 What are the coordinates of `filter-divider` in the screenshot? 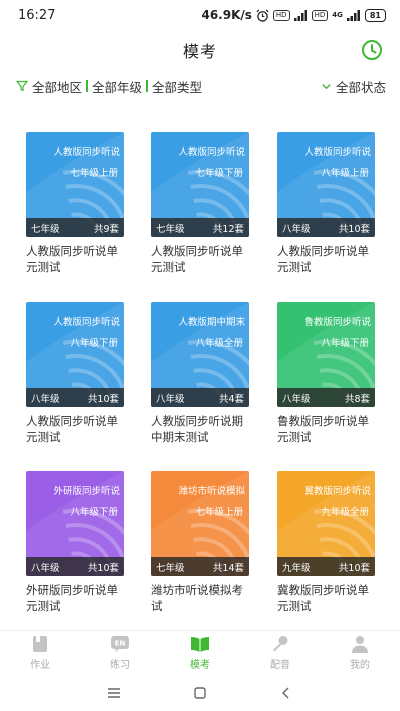 It's located at (147, 86).